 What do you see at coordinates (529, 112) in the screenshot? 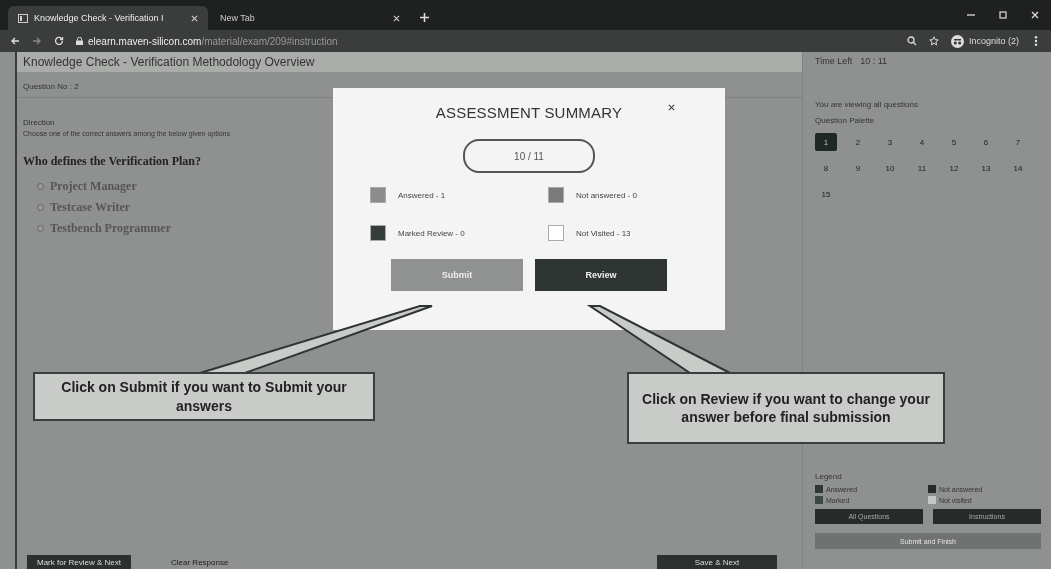
I see `dialog-title: ASSESSMENT SUMMARY` at bounding box center [529, 112].